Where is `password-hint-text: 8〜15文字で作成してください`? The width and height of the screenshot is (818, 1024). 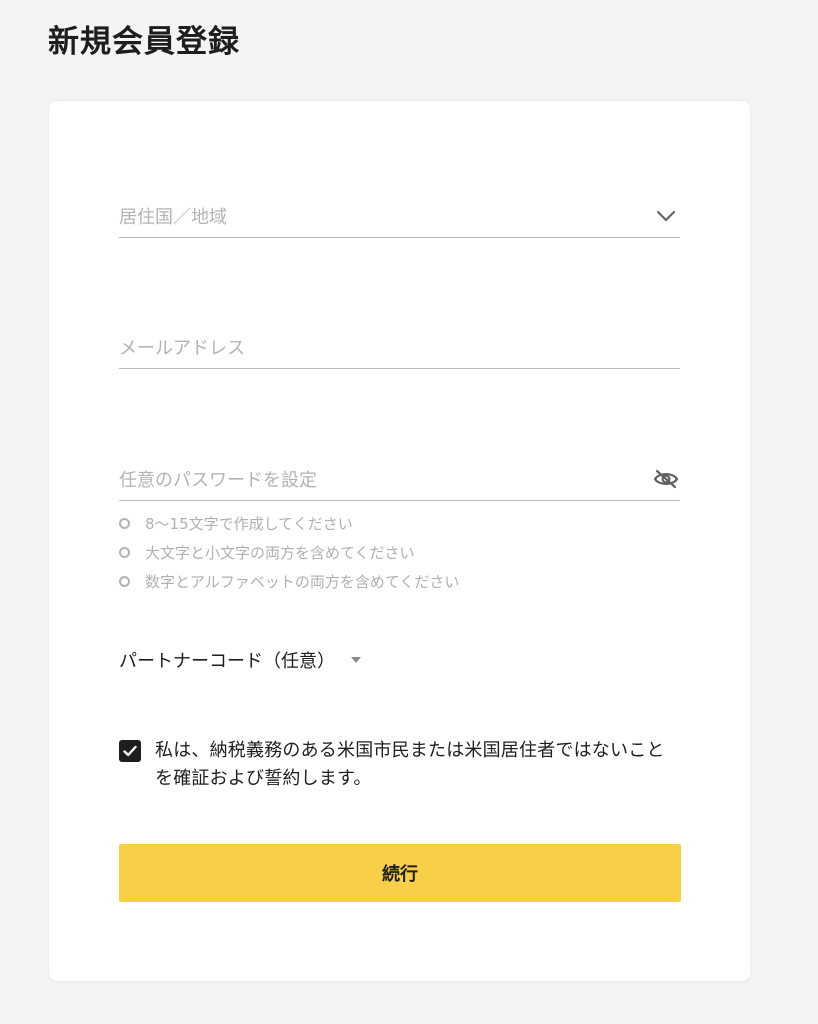
password-hint-text: 8〜15文字で作成してください is located at coordinates (249, 524).